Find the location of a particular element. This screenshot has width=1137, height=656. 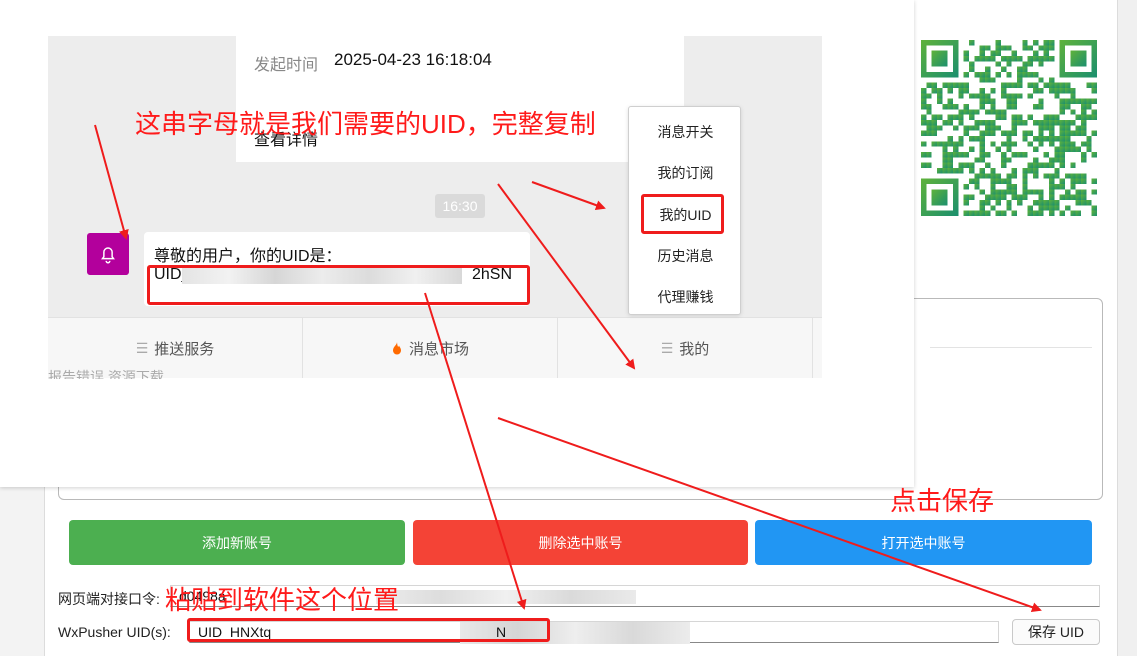

annotation-copy-uid: 这串字母就是我们需要的UID，完整复制 is located at coordinates (365, 124).